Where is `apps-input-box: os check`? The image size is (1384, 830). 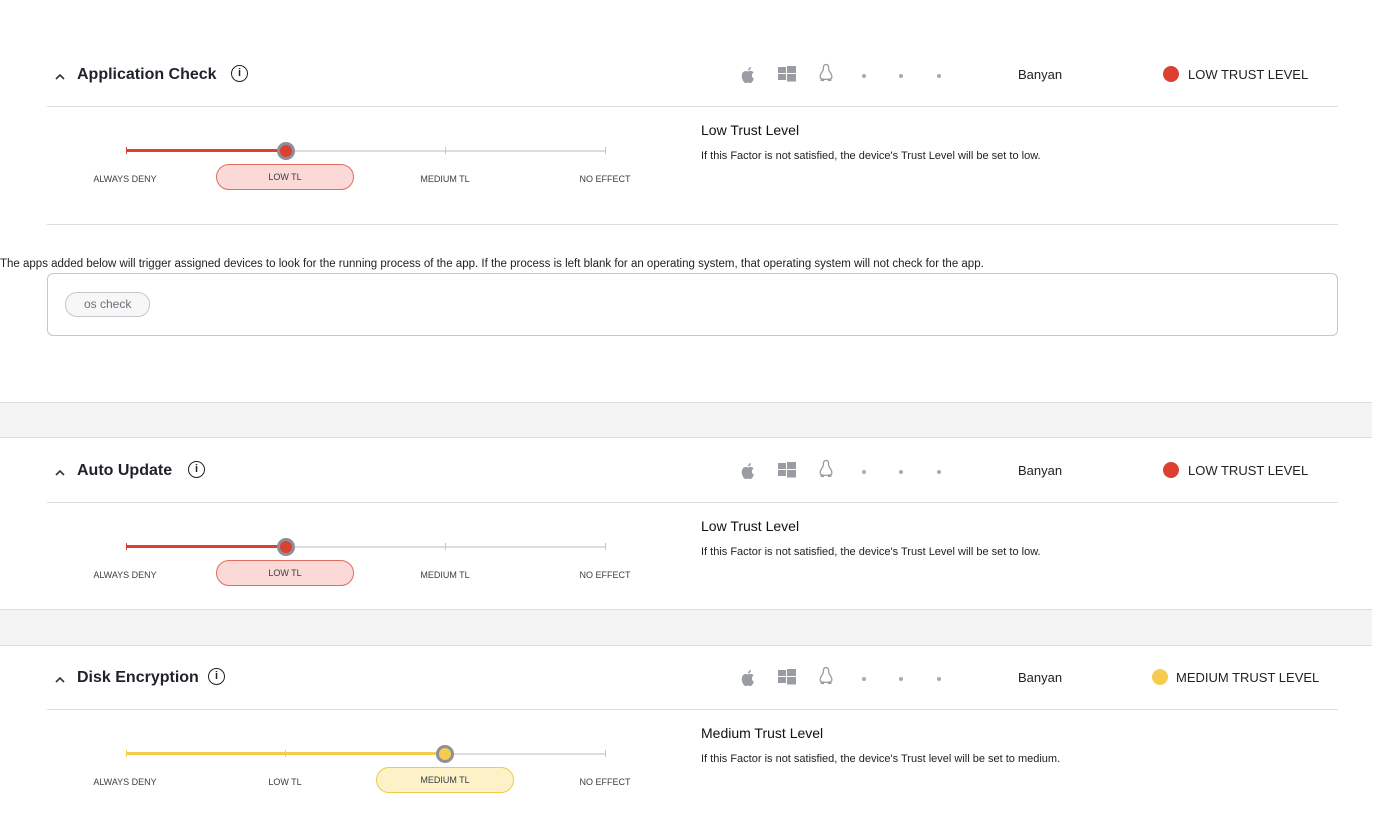 apps-input-box: os check is located at coordinates (692, 304).